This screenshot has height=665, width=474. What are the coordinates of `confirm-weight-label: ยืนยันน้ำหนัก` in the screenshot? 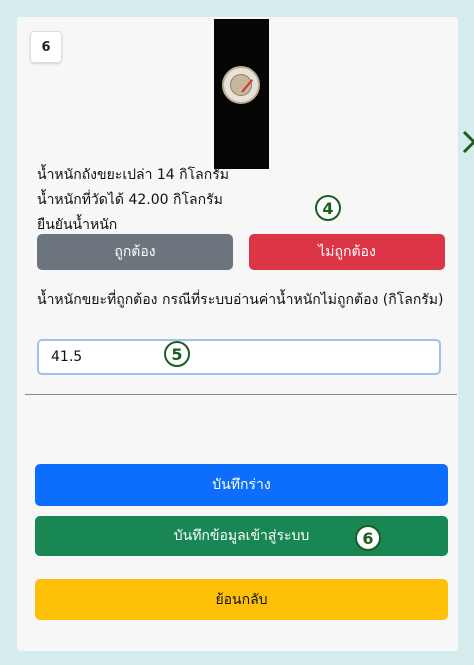 It's located at (77, 225).